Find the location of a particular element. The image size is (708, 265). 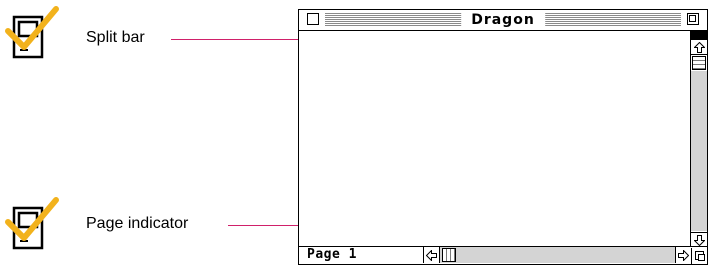

left-arrow-icon is located at coordinates (431, 255).